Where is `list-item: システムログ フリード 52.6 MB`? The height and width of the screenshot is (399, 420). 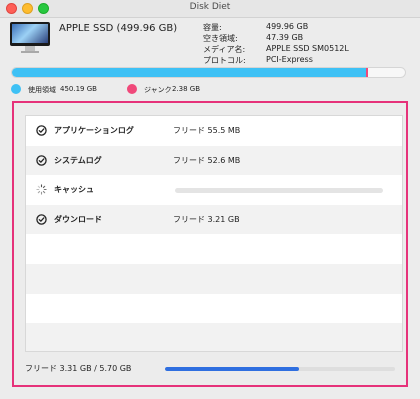
list-item: システムログ フリード 52.6 MB is located at coordinates (214, 160).